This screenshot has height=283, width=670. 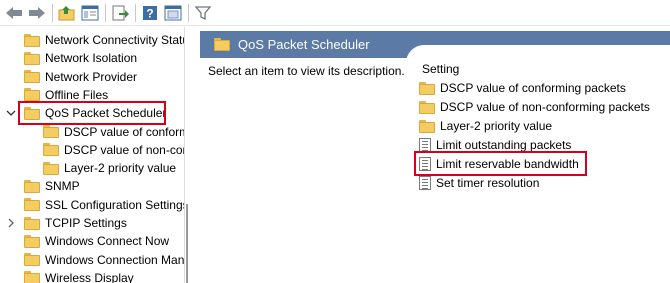 I want to click on tree-item: SSL Configuration Settings, so click(x=104, y=205).